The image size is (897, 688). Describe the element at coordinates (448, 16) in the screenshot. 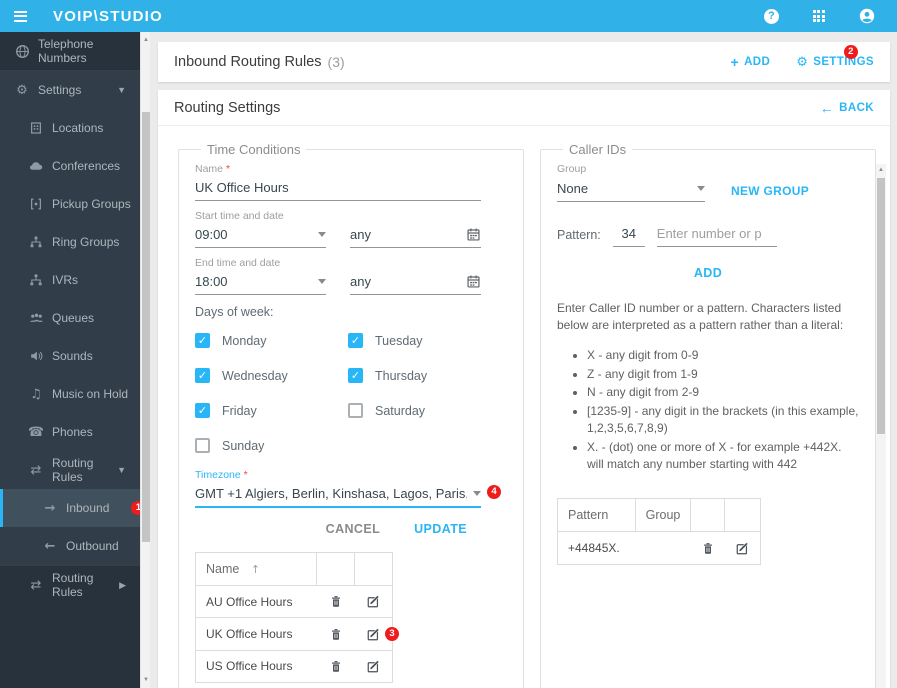

I see `topbar: VOIP\STUDIO ?` at that location.